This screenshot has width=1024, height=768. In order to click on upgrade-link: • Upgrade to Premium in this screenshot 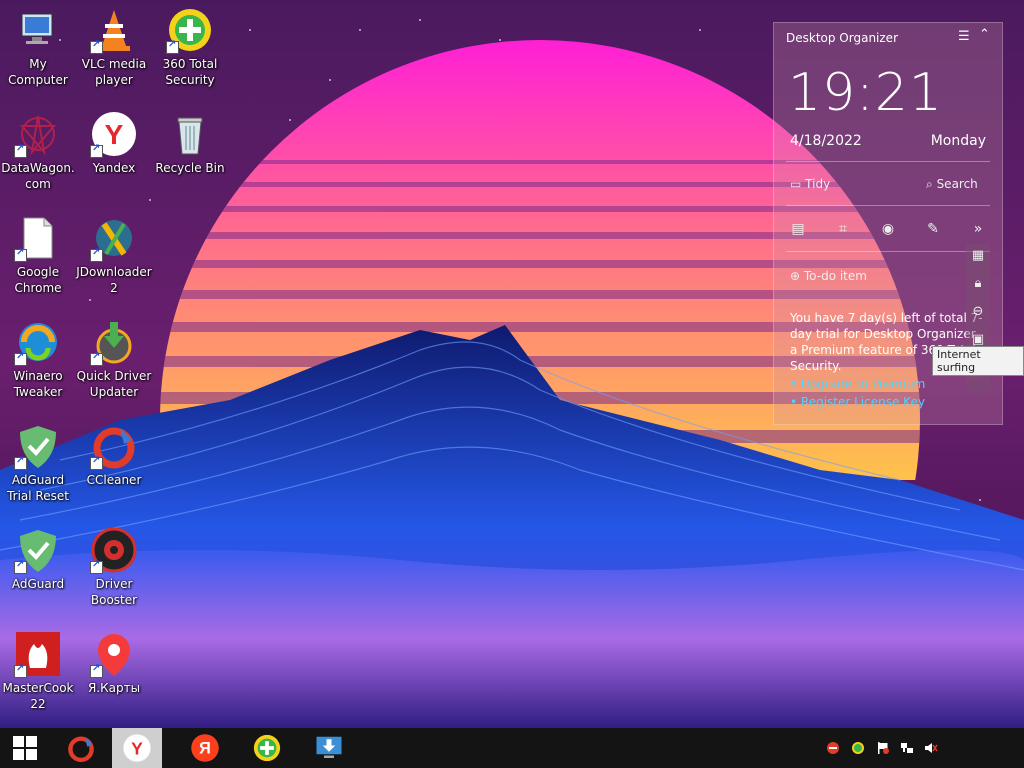, I will do `click(857, 384)`.